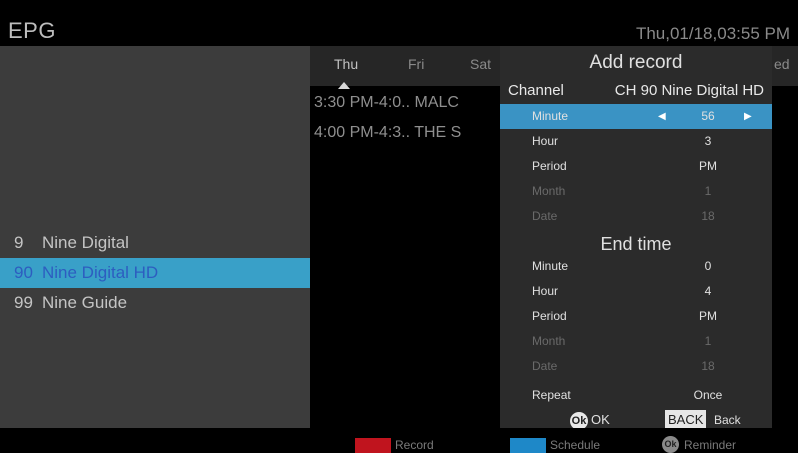 This screenshot has height=453, width=798. Describe the element at coordinates (636, 266) in the screenshot. I see `end-minute-row: Minute 0` at that location.